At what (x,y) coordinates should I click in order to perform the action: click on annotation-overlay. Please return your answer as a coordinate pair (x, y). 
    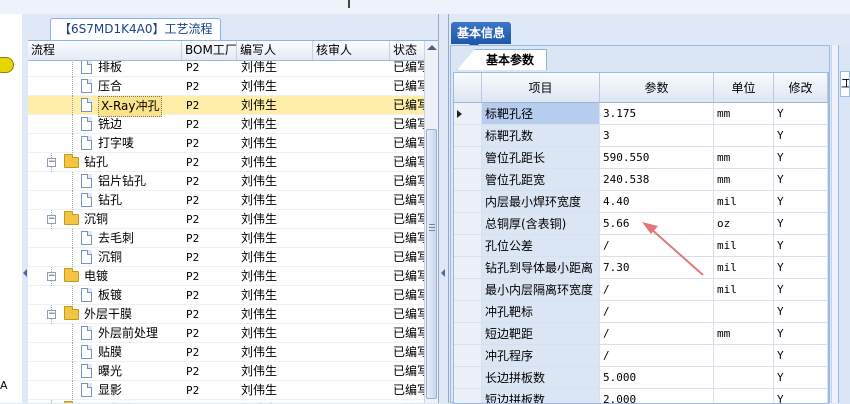
    Looking at the image, I should click on (673, 249).